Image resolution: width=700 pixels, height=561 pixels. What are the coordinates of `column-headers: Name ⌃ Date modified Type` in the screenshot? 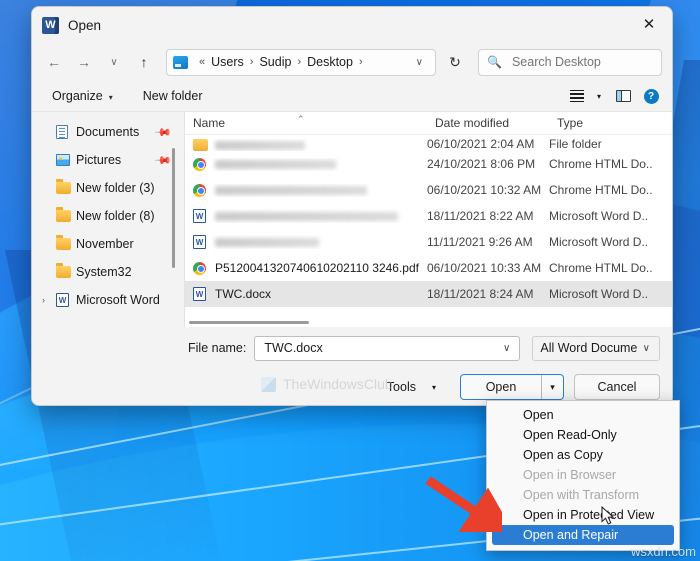 It's located at (428, 123).